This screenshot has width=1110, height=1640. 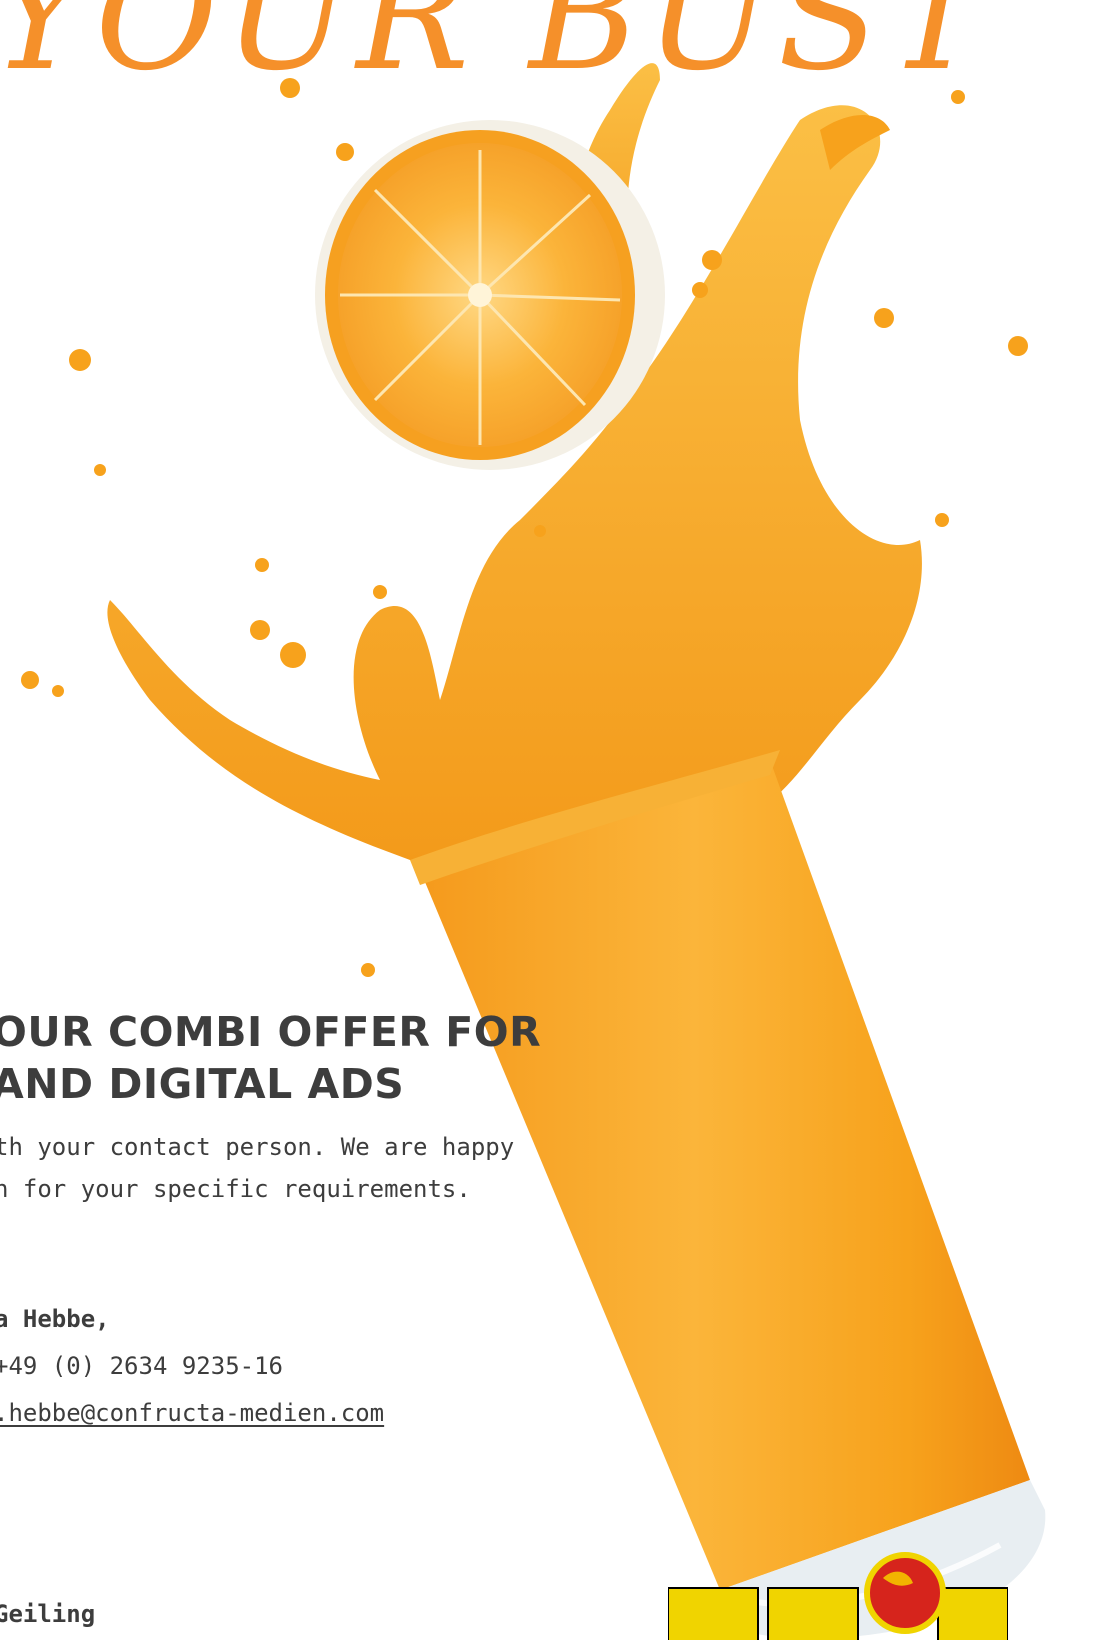 I want to click on headline-line-1: OUR COMBI OFFER FOR, so click(x=271, y=1032).